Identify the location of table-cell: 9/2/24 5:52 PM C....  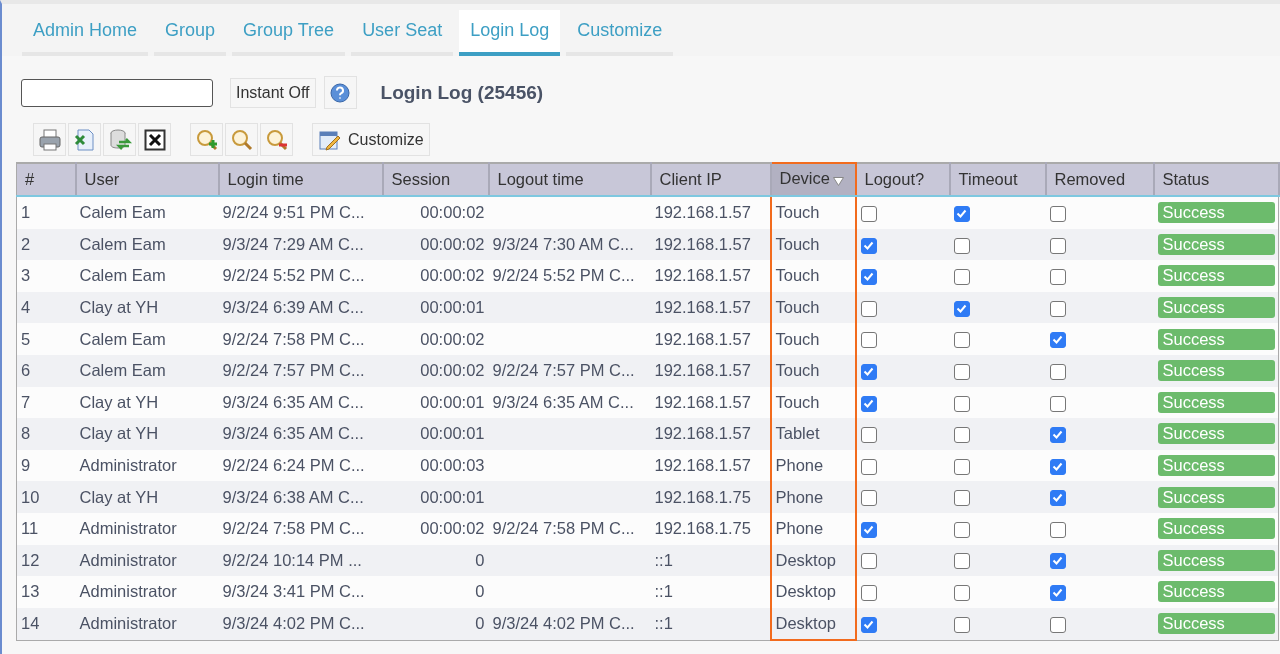
(569, 276).